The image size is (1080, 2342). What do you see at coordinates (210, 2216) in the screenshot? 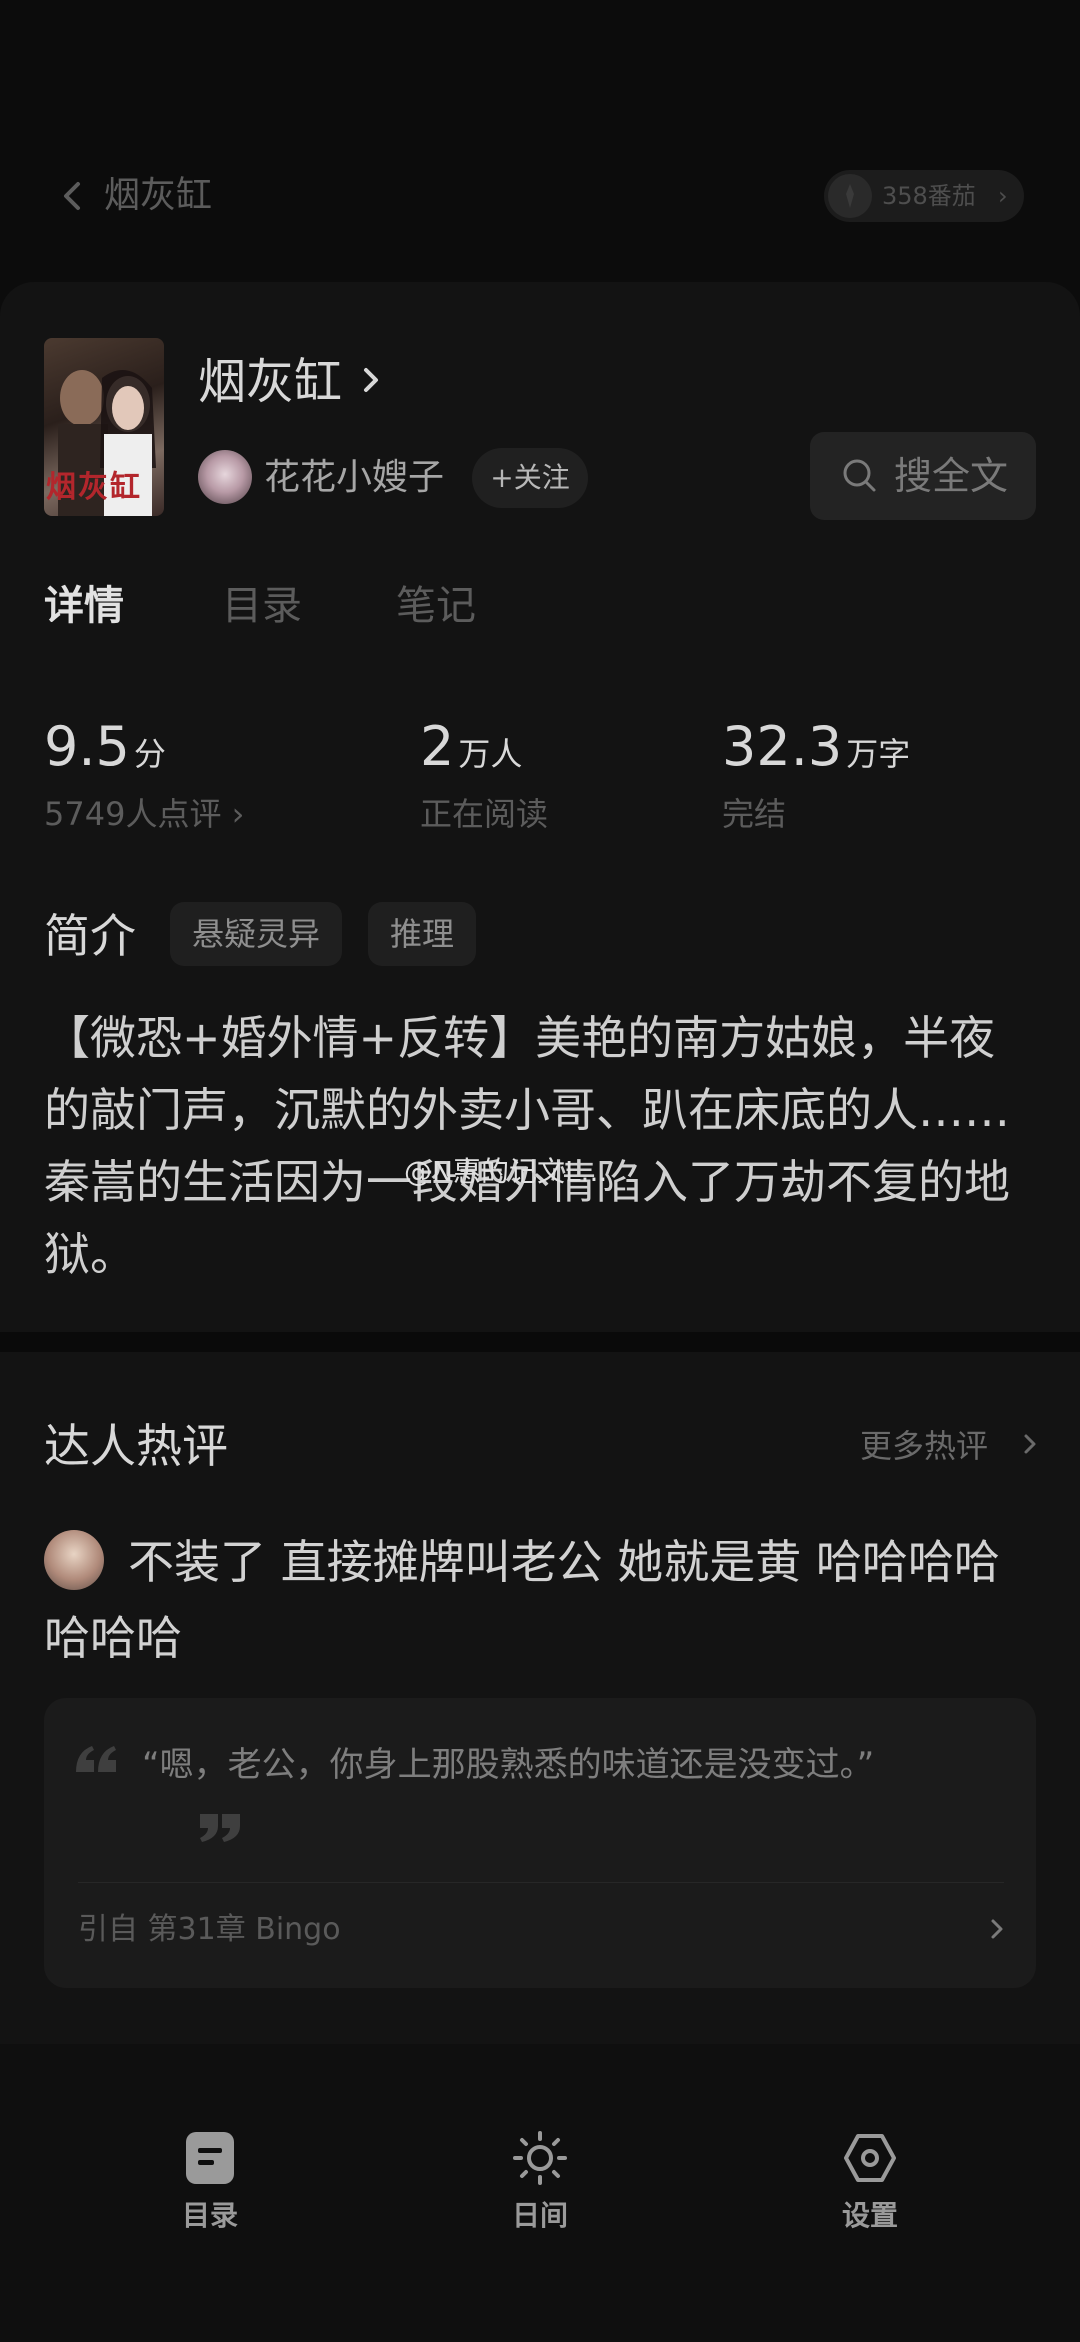
I see `bottom-catalog-label: 目录` at bounding box center [210, 2216].